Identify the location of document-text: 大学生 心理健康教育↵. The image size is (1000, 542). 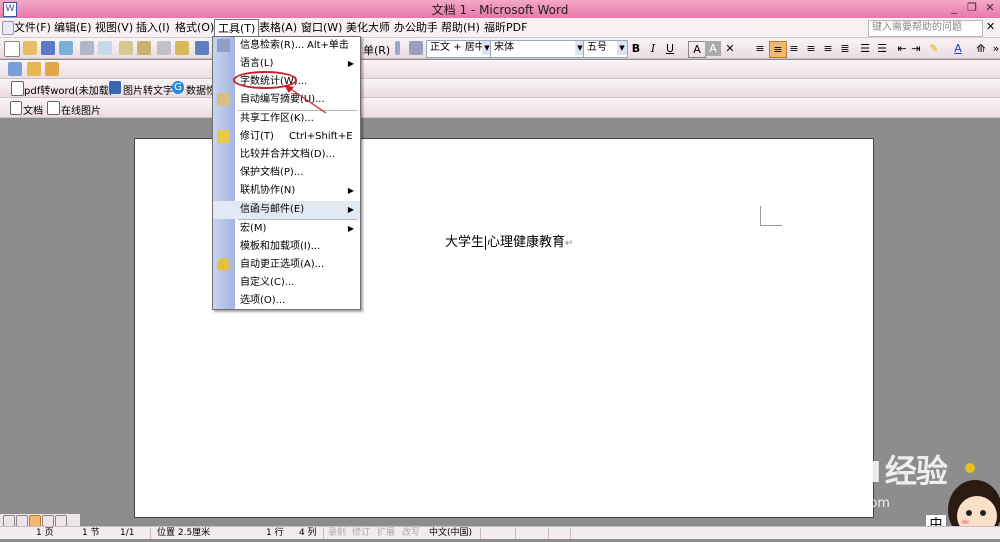
(509, 240).